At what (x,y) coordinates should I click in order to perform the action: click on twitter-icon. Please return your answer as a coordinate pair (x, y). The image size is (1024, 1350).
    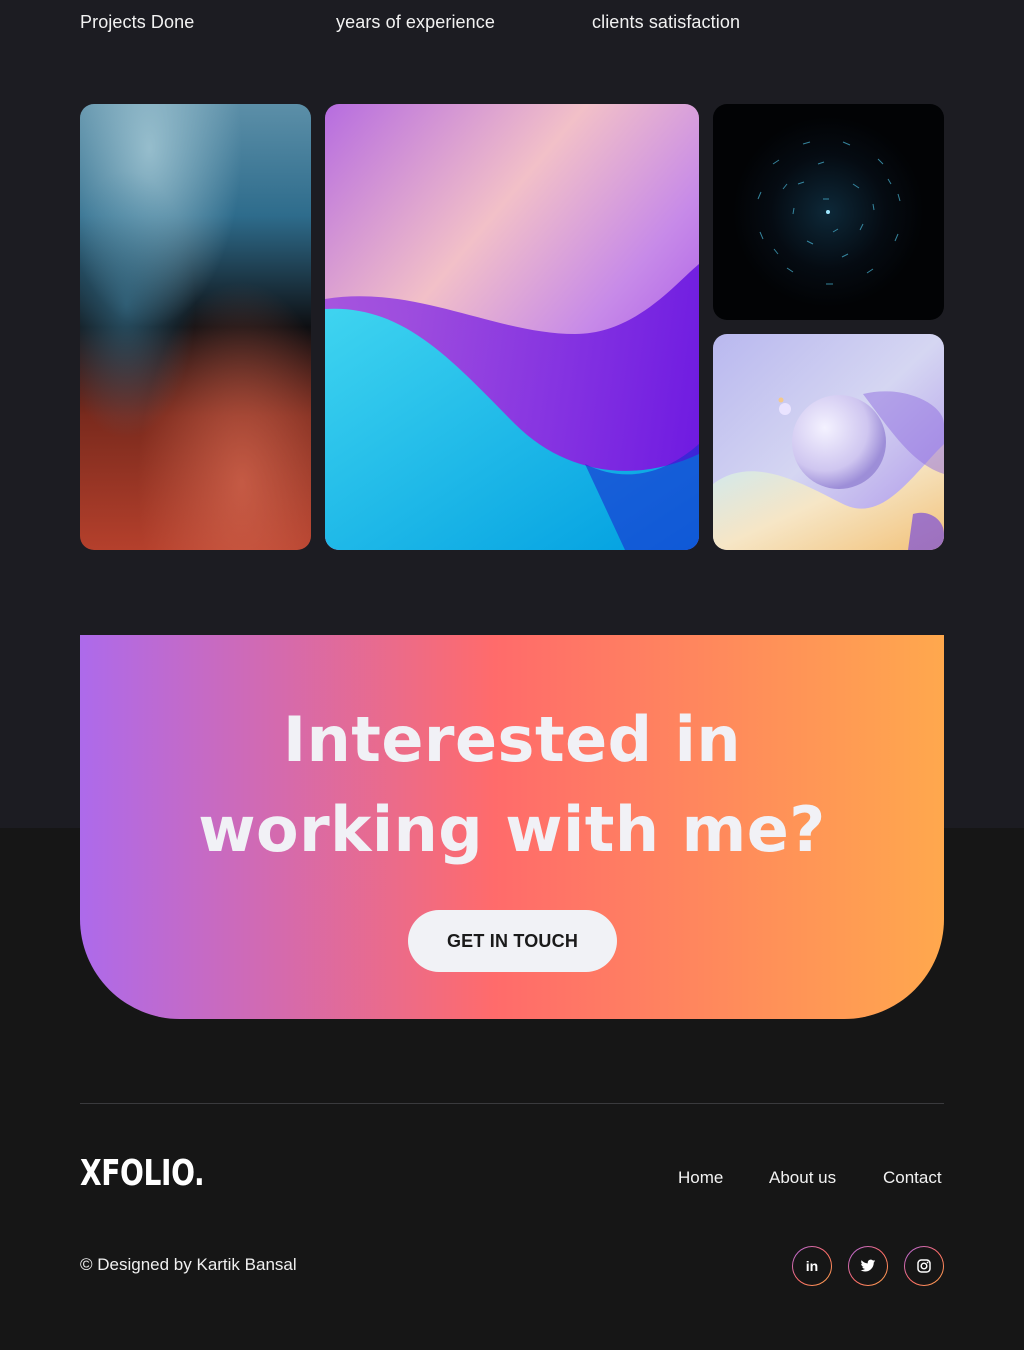
    Looking at the image, I should click on (868, 1265).